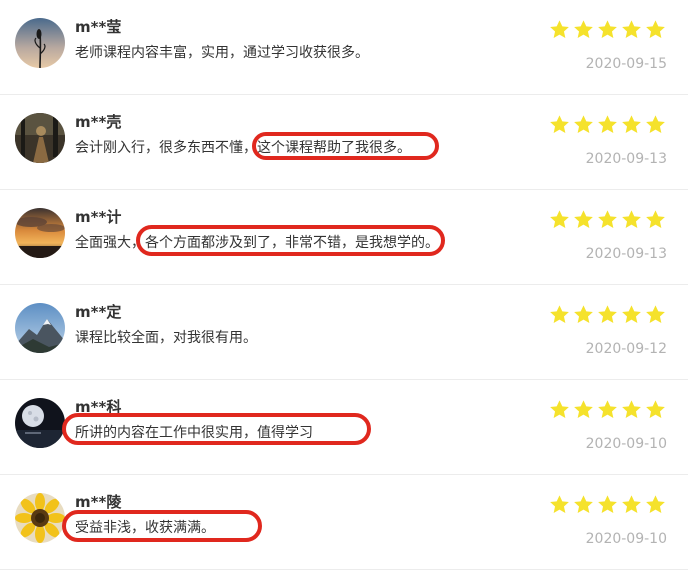 The image size is (699, 581). What do you see at coordinates (98, 217) in the screenshot?
I see `username: m**计` at bounding box center [98, 217].